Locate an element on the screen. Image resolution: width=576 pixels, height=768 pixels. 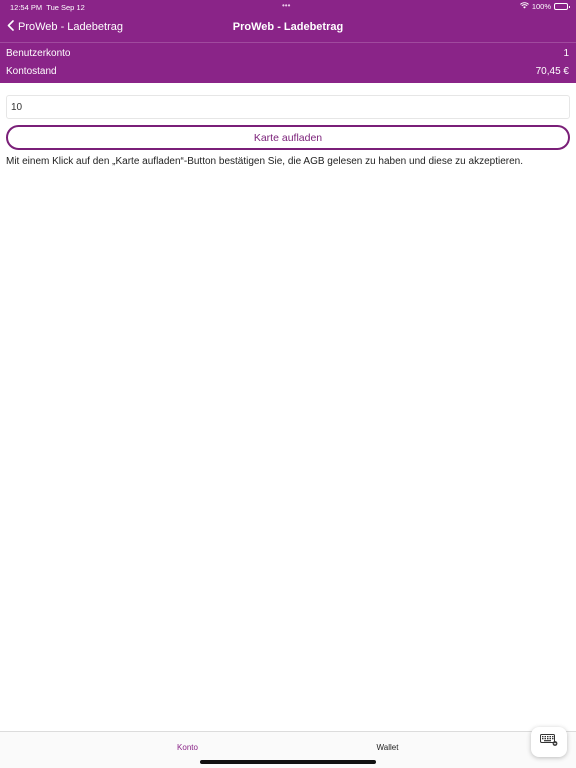
navigation-bar: ProWeb - Ladebetrag ProWeb - Ladebetrag is located at coordinates (288, 28).